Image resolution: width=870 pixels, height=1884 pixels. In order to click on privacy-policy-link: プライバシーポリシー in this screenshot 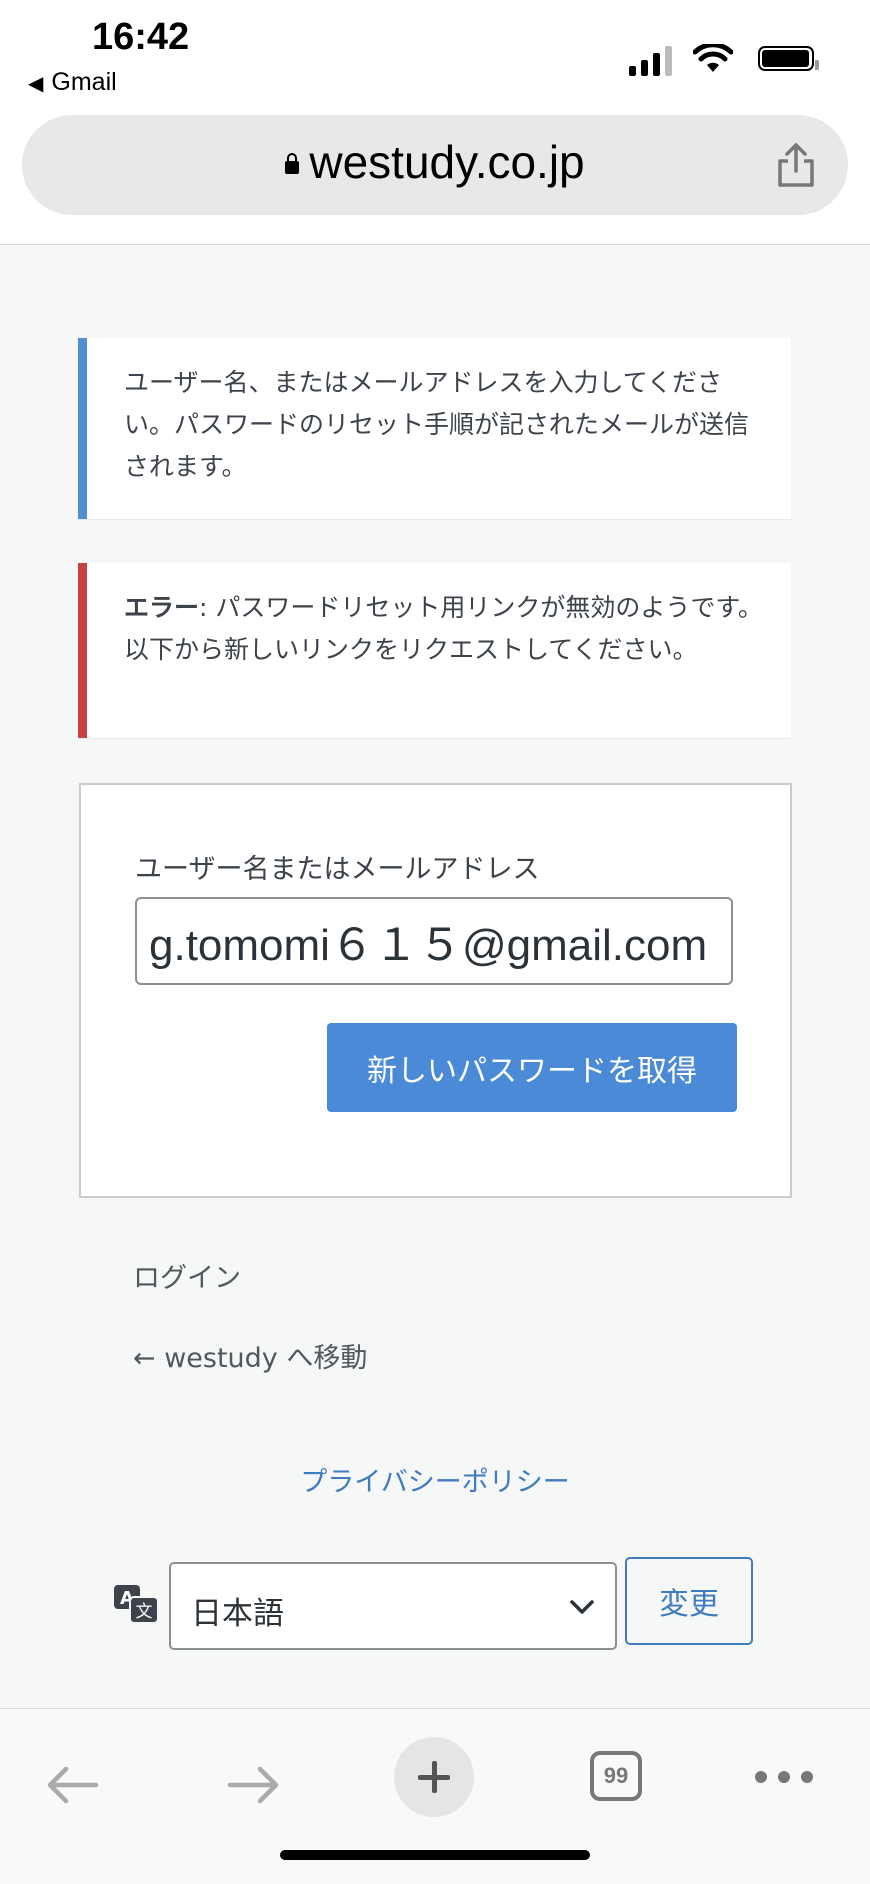, I will do `click(435, 1479)`.